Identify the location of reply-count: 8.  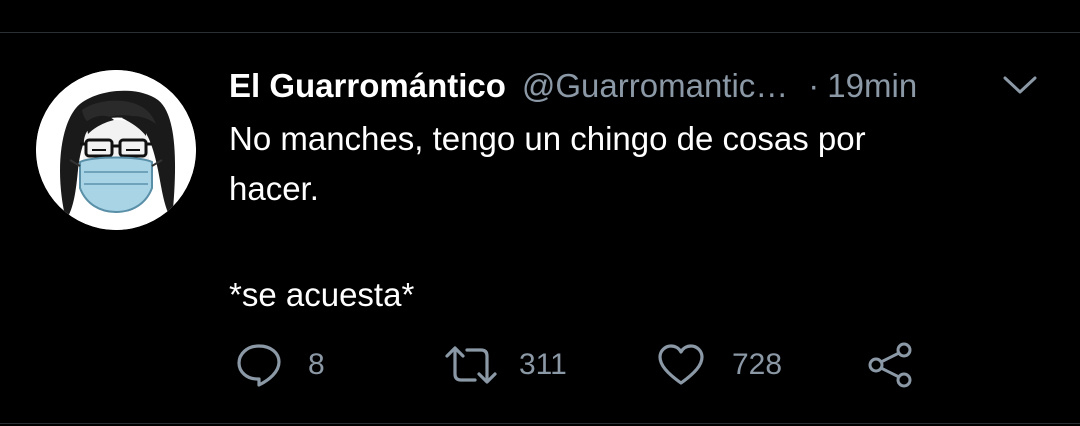
(316, 364).